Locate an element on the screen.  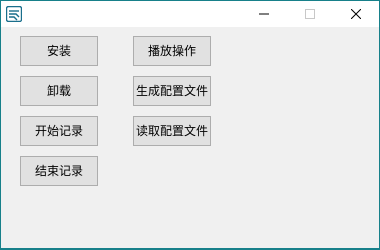
minimize-button is located at coordinates (264, 14).